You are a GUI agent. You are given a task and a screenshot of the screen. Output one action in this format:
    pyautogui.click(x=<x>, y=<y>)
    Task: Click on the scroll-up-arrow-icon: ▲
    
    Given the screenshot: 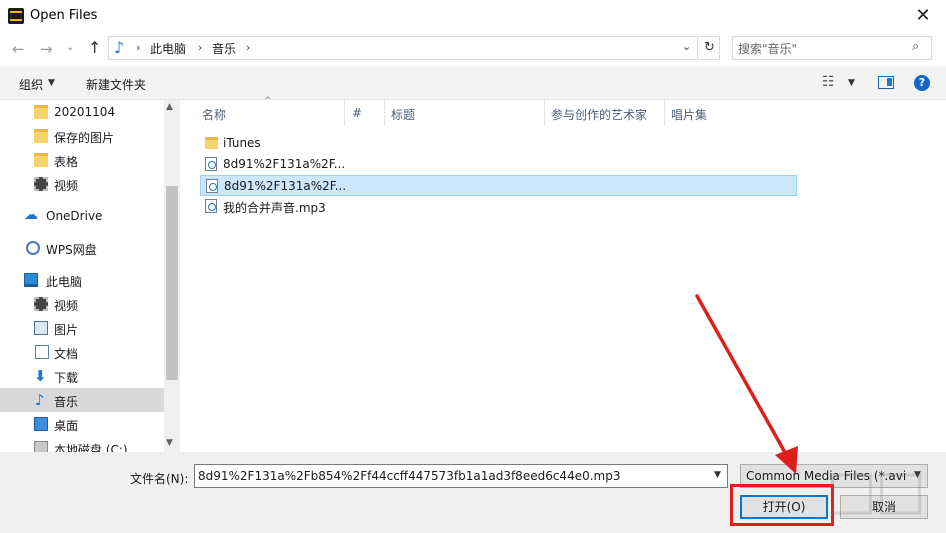 What is the action you would take?
    pyautogui.click(x=169, y=107)
    